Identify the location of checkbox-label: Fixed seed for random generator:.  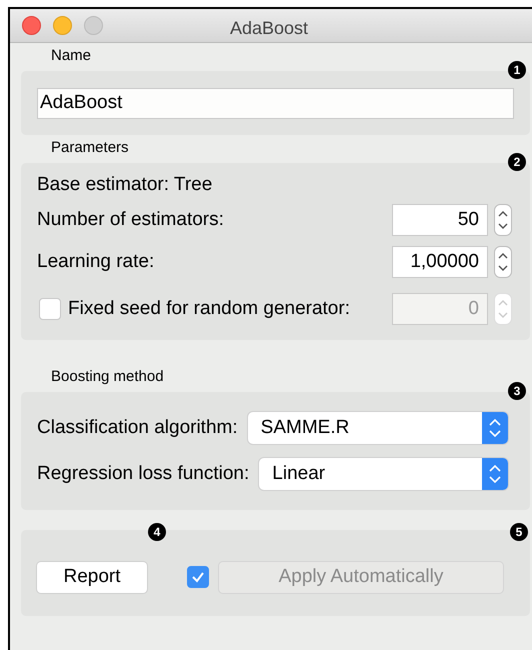
(209, 308).